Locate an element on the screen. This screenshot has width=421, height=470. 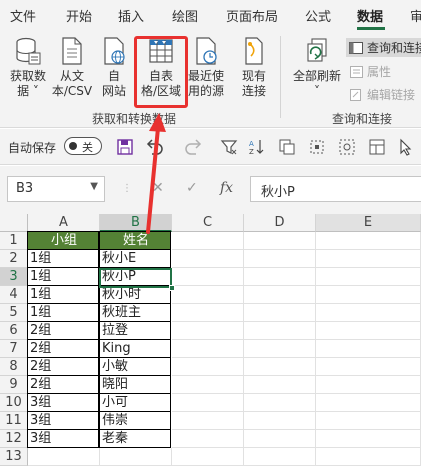
from-text-csv-button: 从文 本/CSV is located at coordinates (72, 67).